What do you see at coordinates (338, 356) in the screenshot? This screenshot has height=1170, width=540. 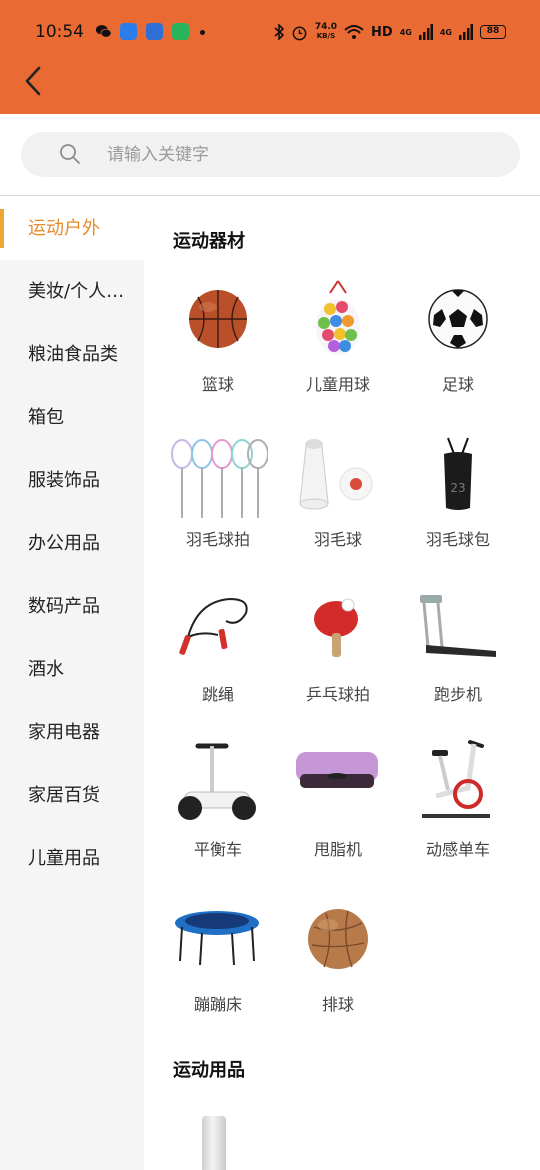 I see `grid-item-kids-balls: 儿童用球` at bounding box center [338, 356].